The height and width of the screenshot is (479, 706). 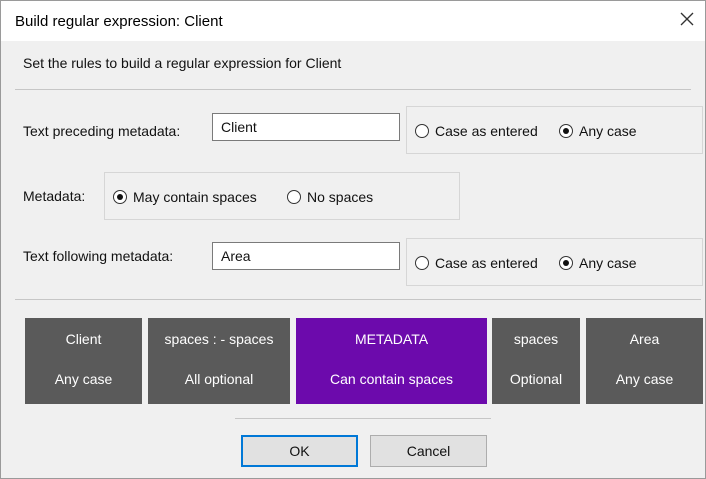 What do you see at coordinates (554, 130) in the screenshot?
I see `preceding-case-group: Case as entered Any case` at bounding box center [554, 130].